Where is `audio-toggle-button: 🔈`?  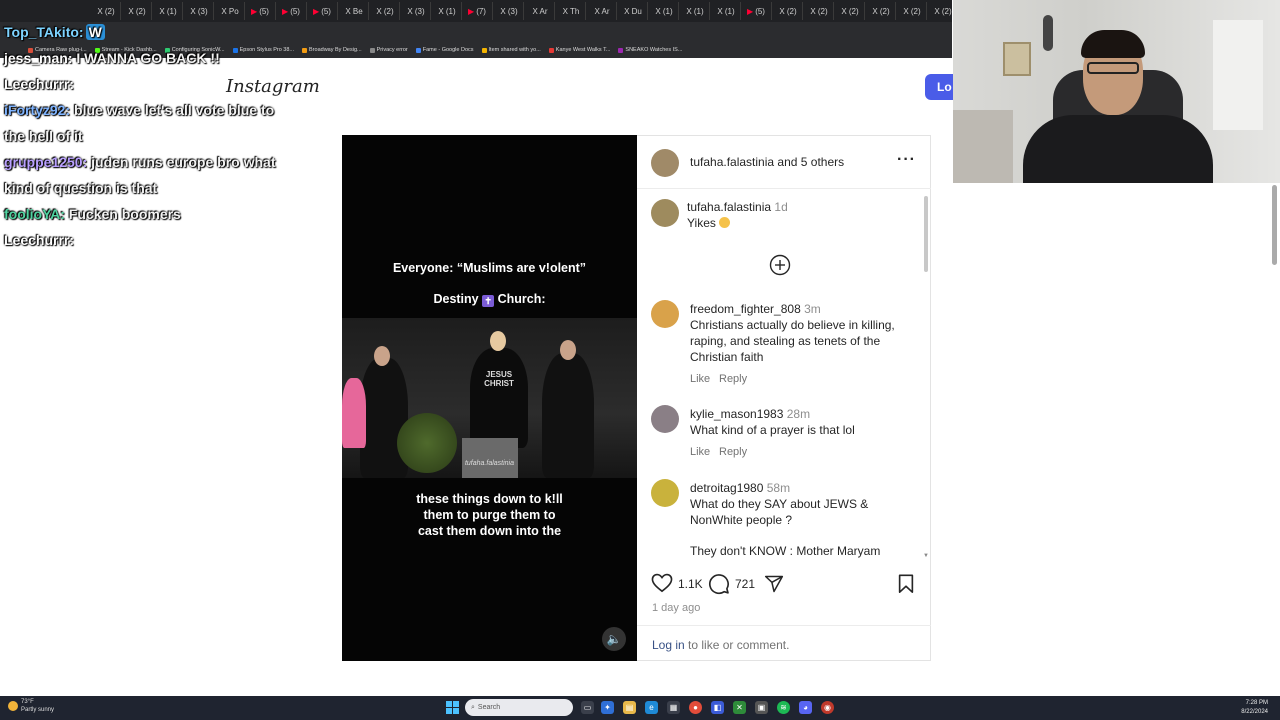
audio-toggle-button: 🔈 is located at coordinates (614, 639).